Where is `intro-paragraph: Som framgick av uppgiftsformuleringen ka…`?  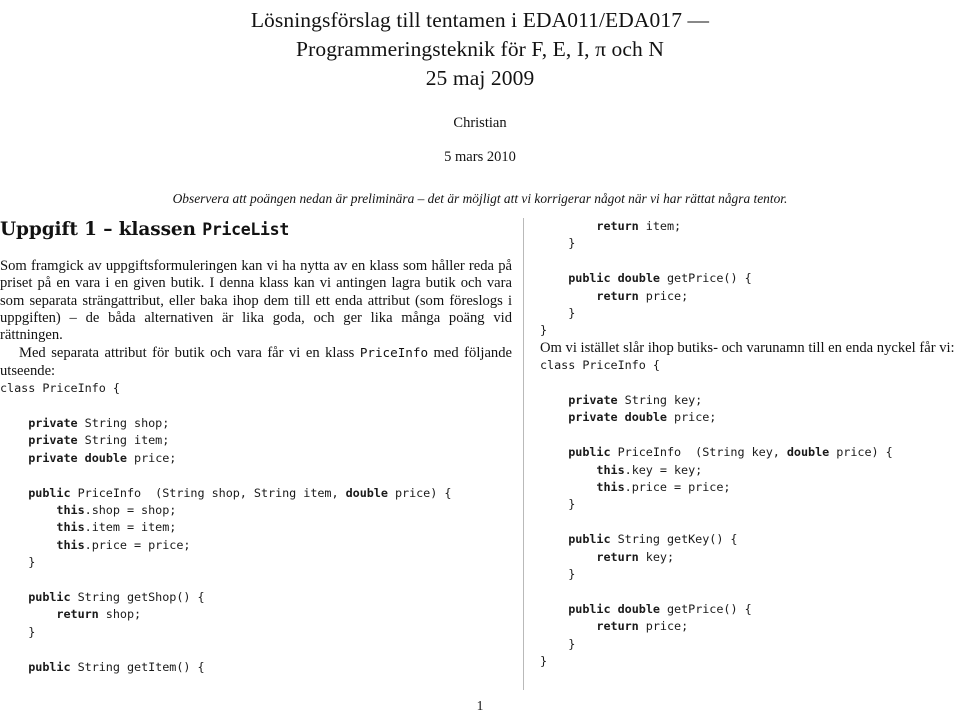
intro-paragraph: Som framgick av uppgiftsformuleringen ka… is located at coordinates (256, 301).